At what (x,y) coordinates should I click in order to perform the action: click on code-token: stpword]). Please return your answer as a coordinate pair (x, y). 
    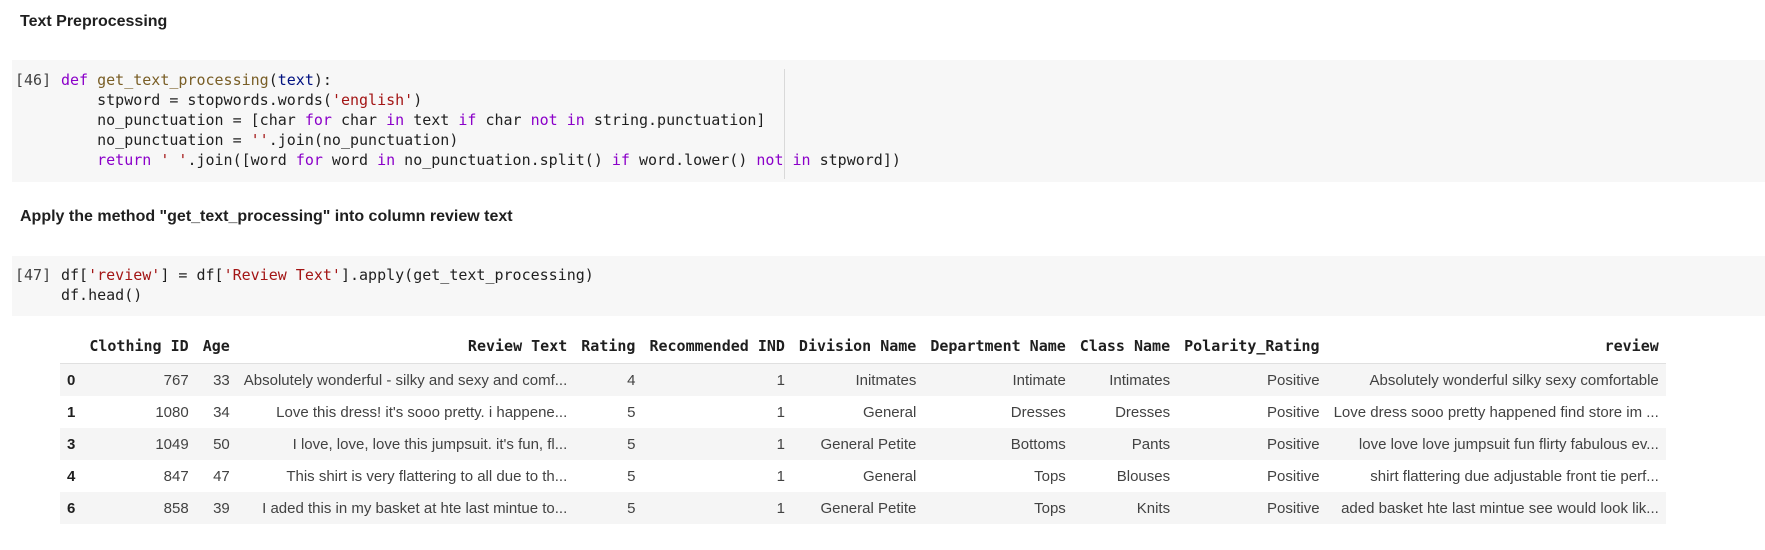
    Looking at the image, I should click on (855, 160).